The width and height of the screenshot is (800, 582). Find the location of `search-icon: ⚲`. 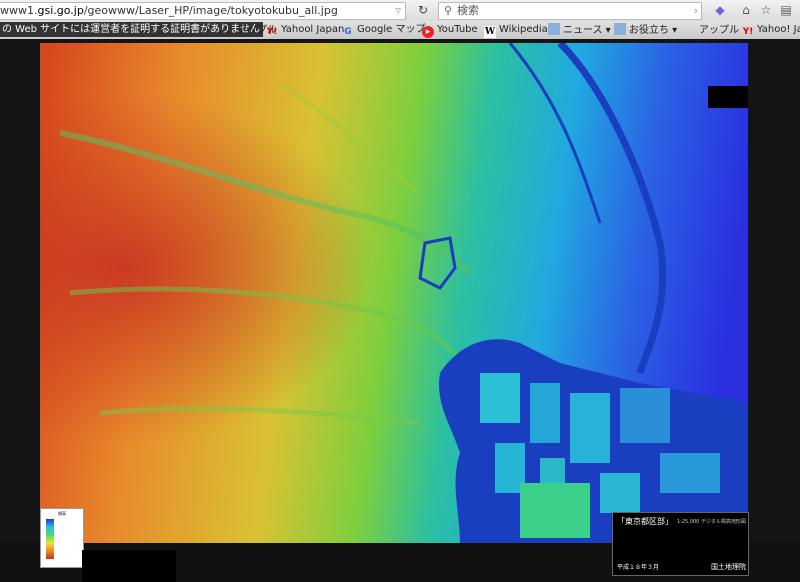

search-icon: ⚲ is located at coordinates (448, 10).